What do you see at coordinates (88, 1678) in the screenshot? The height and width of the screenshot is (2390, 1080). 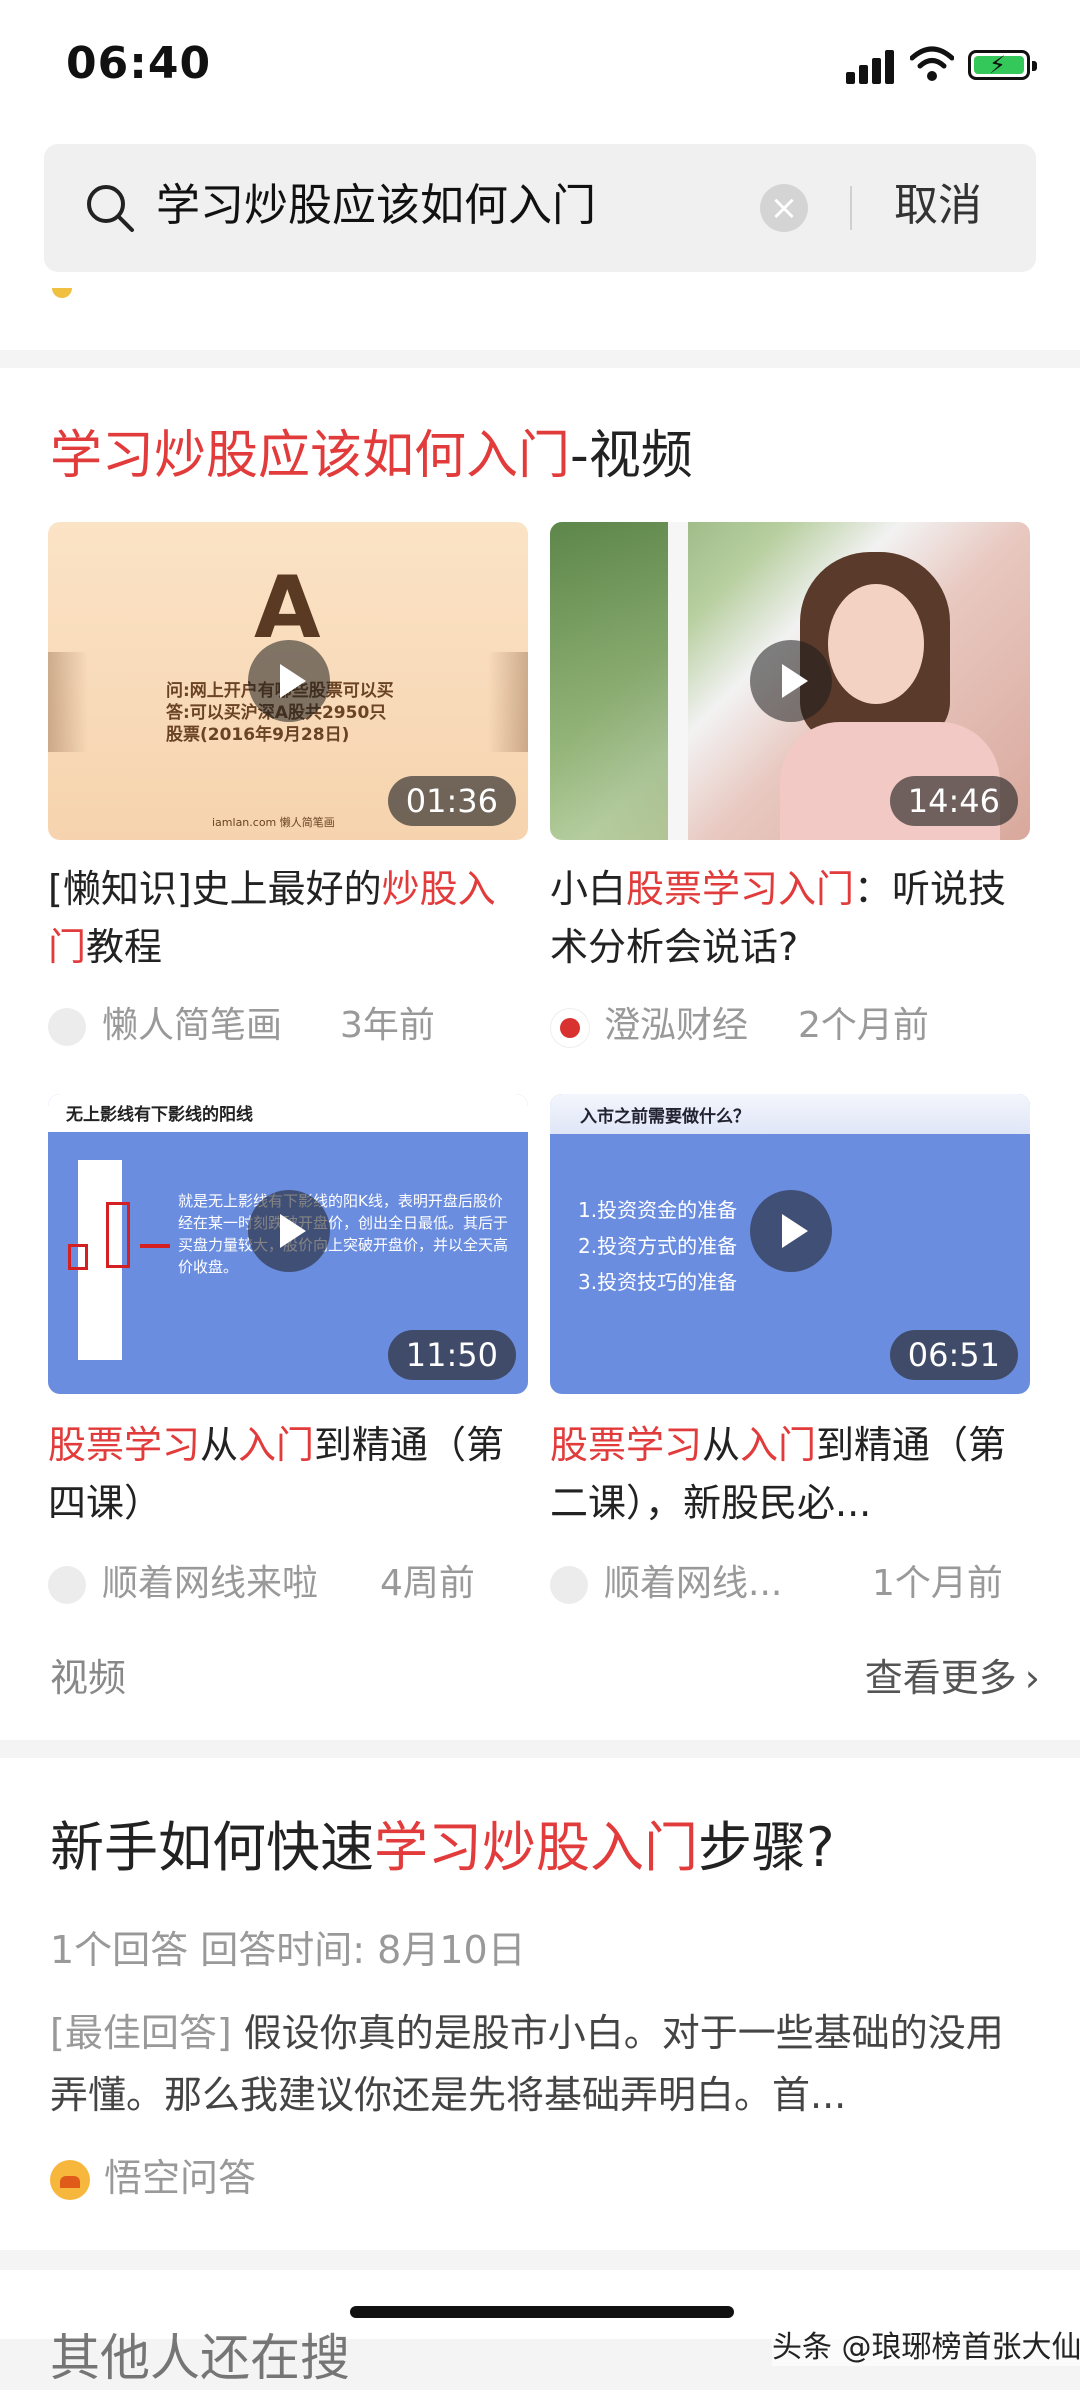 I see `source-label: 视频` at bounding box center [88, 1678].